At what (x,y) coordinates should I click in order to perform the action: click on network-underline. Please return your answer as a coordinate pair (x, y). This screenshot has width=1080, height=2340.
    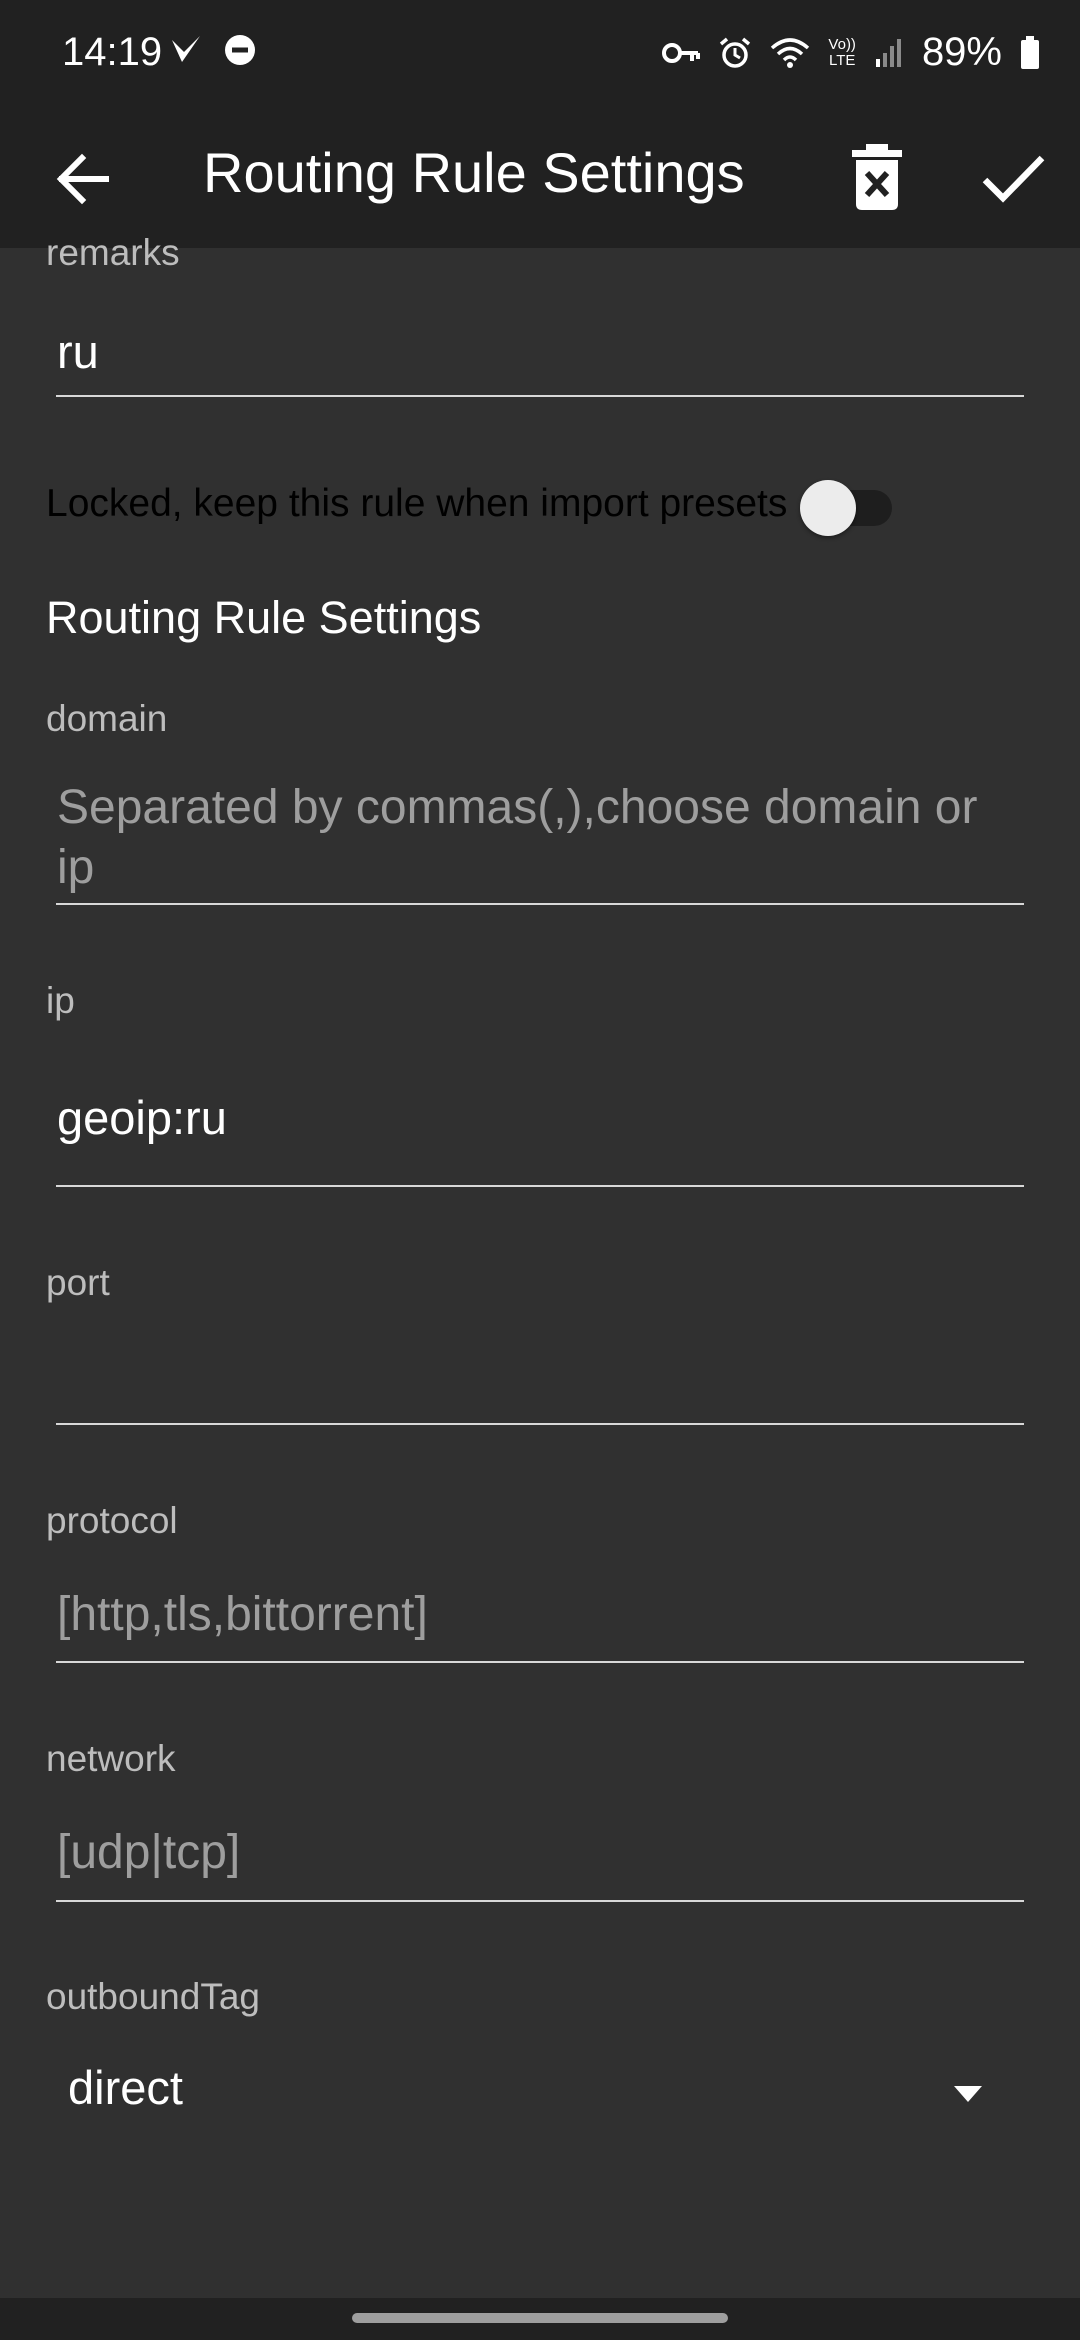
    Looking at the image, I should click on (540, 1901).